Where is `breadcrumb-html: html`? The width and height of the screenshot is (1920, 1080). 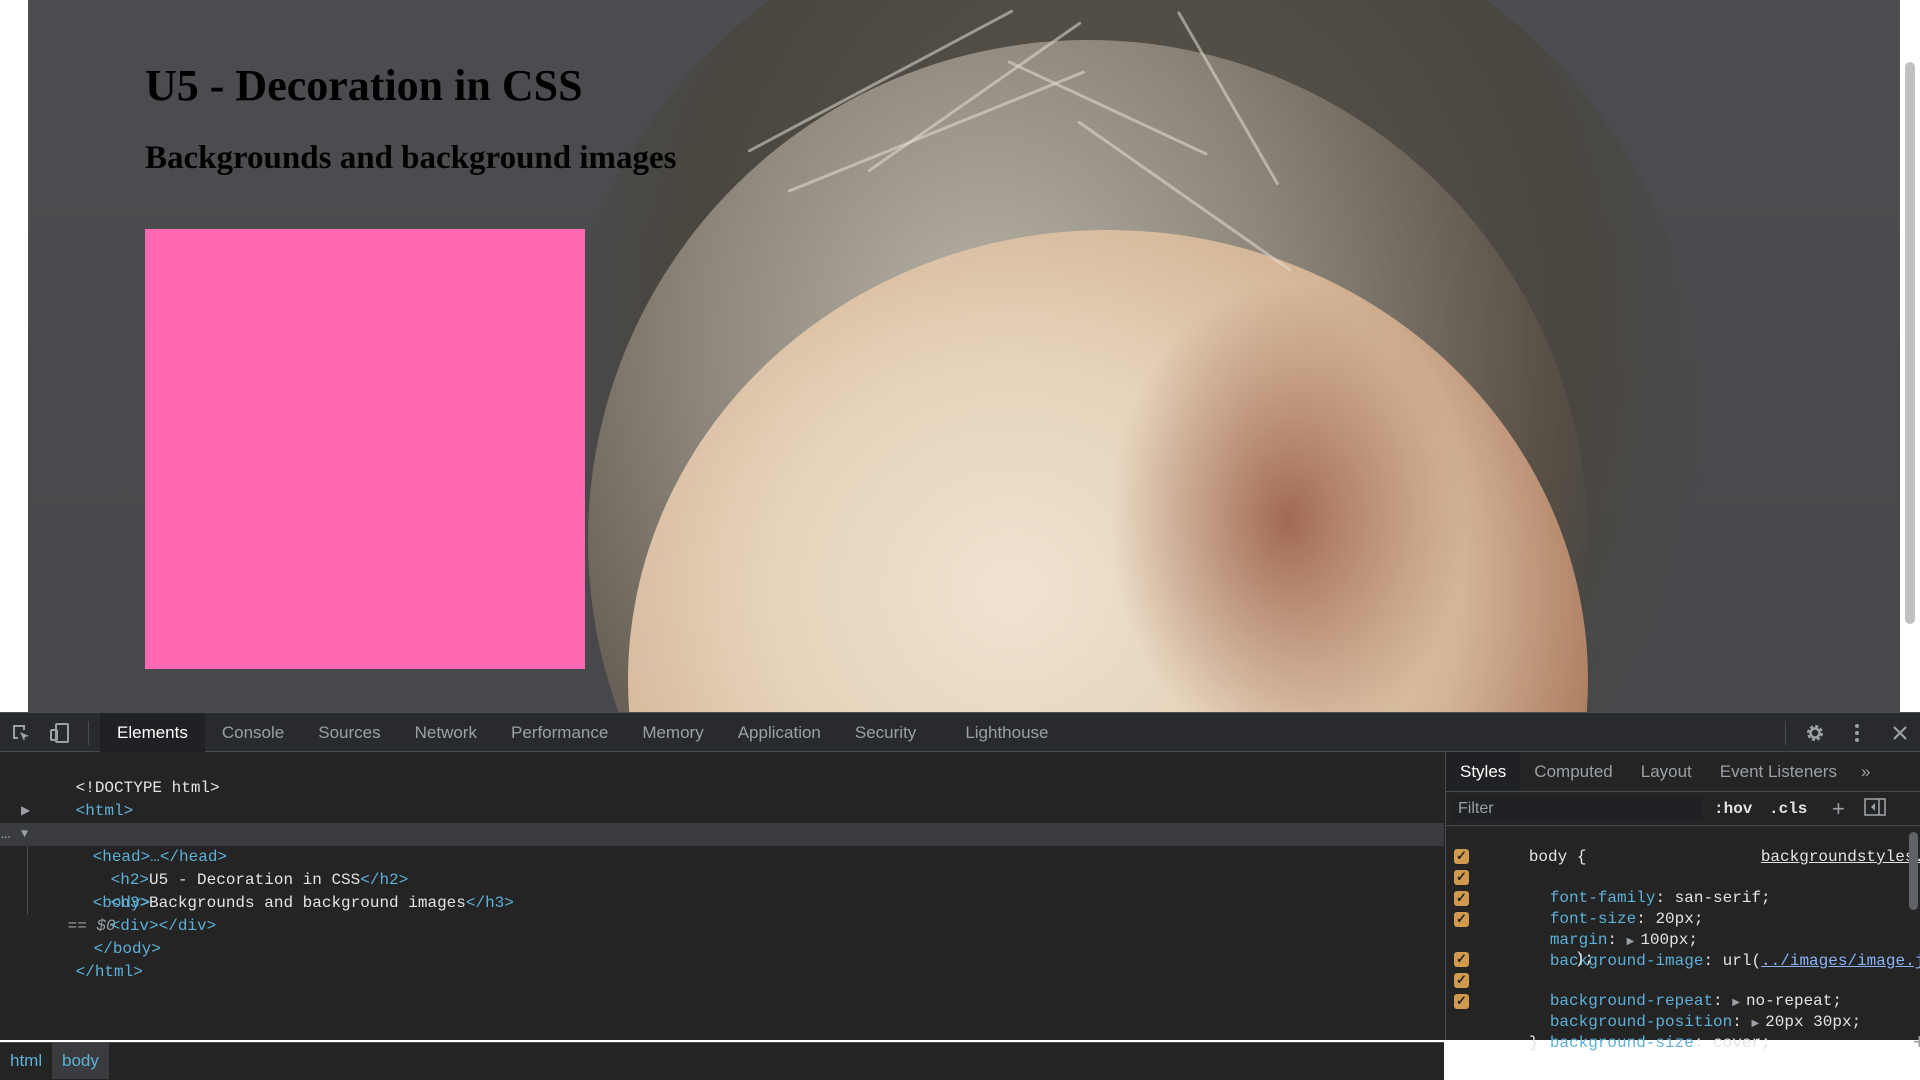
breadcrumb-html: html is located at coordinates (26, 1061).